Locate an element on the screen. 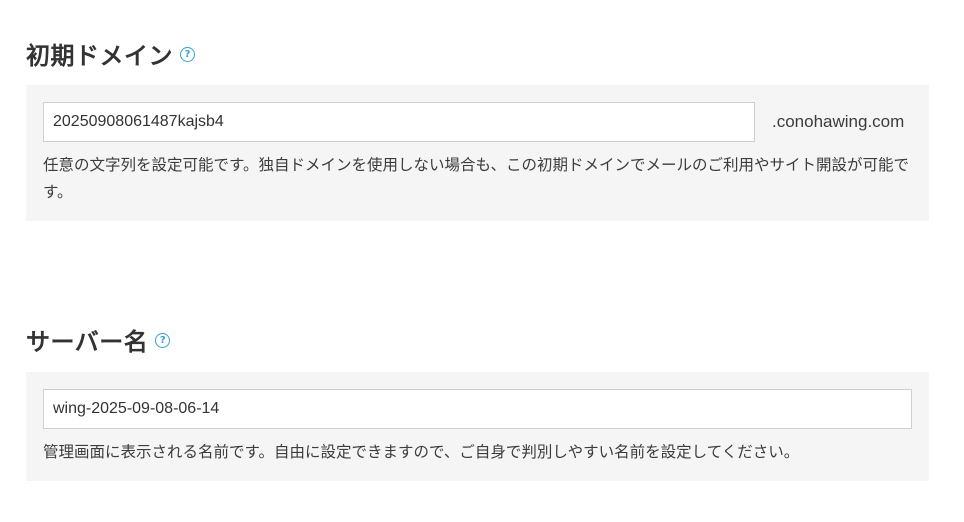 Image resolution: width=964 pixels, height=522 pixels. server-name-title: サーバー名 is located at coordinates (87, 341).